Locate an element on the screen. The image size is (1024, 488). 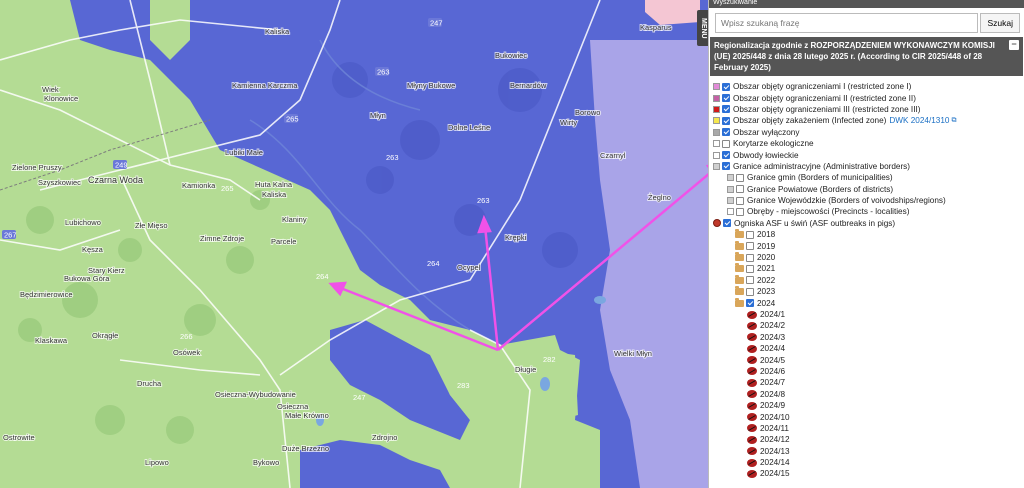
layer-label: Korytarze ekologiczne is located at coordinates (773, 144).